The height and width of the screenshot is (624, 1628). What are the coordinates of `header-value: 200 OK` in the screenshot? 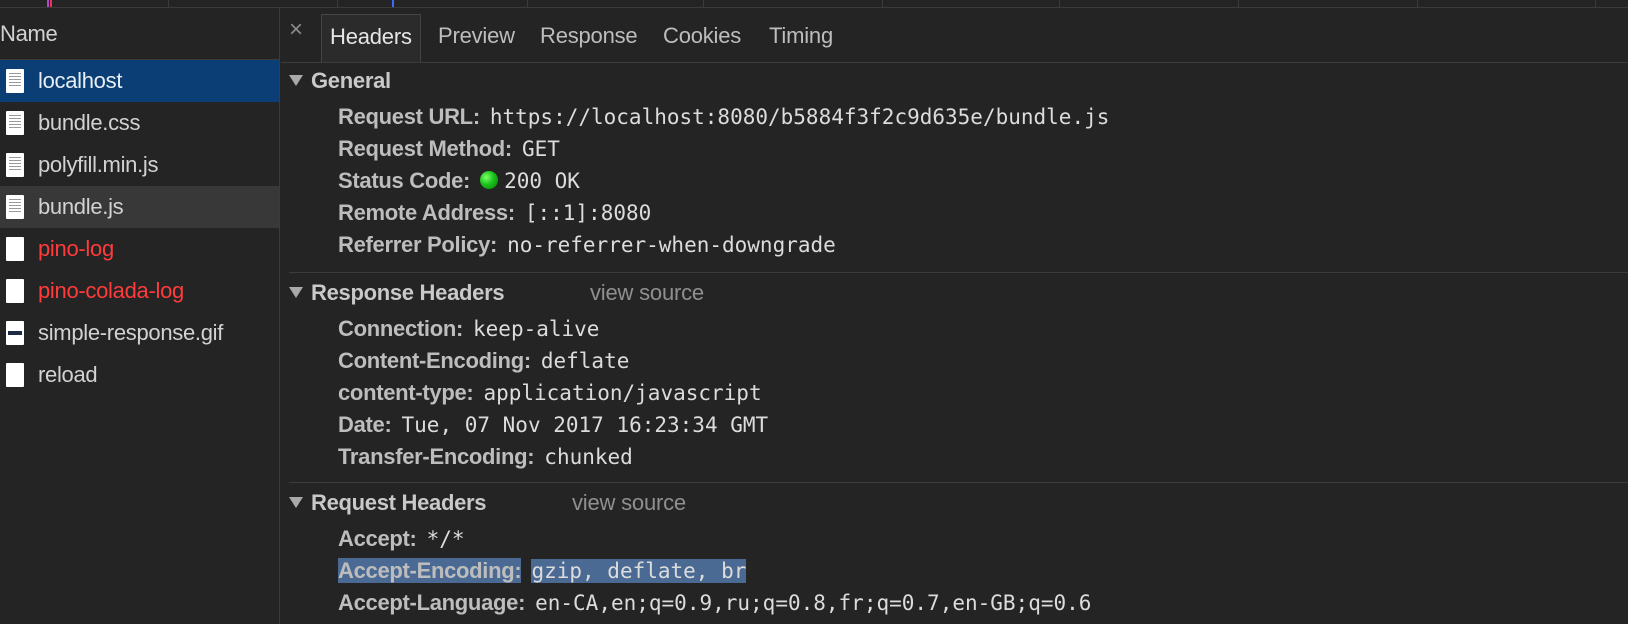 It's located at (542, 181).